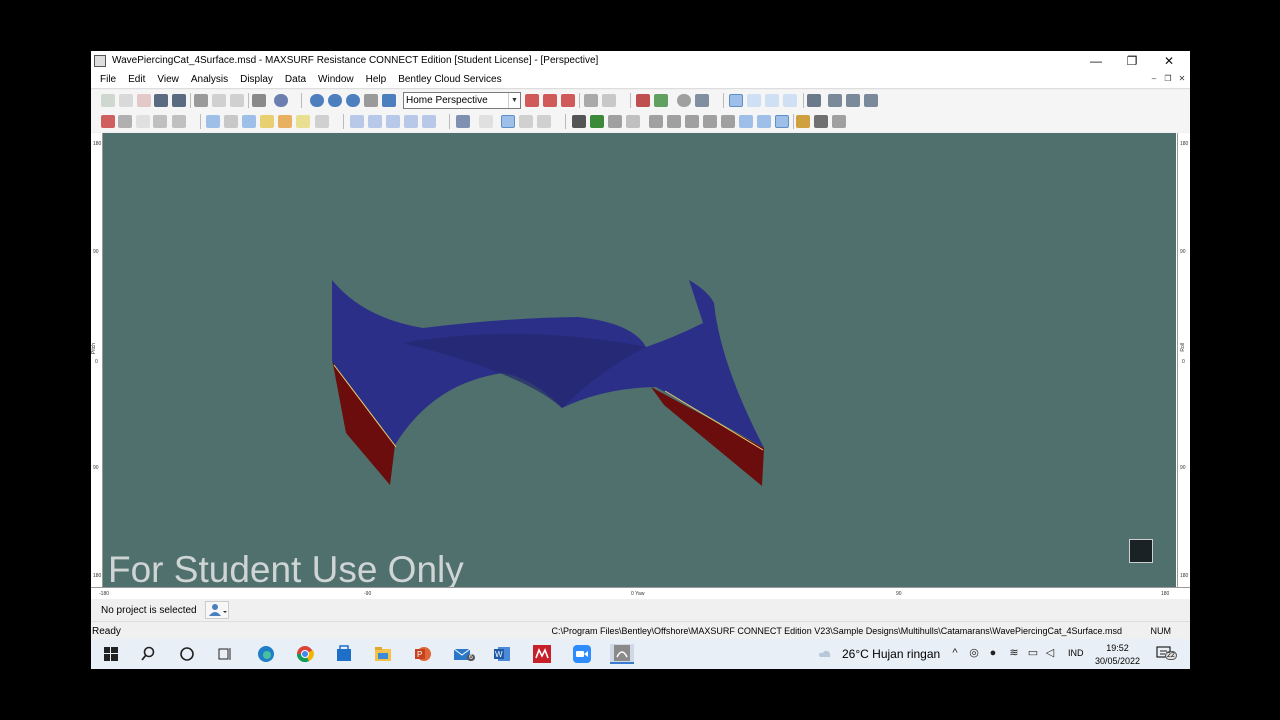 The image size is (1280, 720). What do you see at coordinates (126, 100) in the screenshot?
I see `open-icon` at bounding box center [126, 100].